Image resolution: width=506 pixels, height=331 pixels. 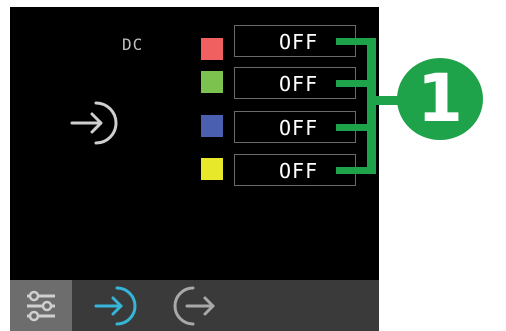 I want to click on channel-3-value-field: OFF, so click(x=295, y=127).